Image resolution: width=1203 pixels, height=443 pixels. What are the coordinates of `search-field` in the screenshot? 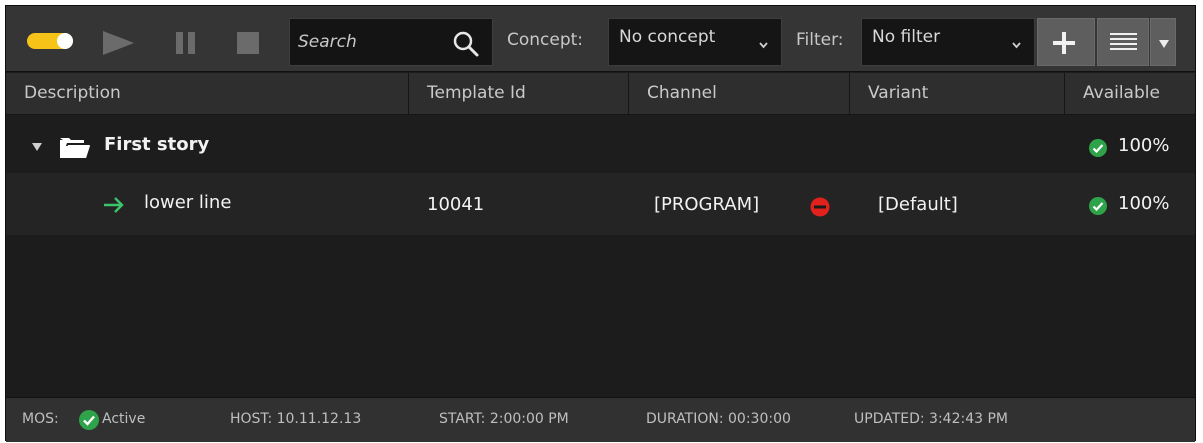 It's located at (391, 42).